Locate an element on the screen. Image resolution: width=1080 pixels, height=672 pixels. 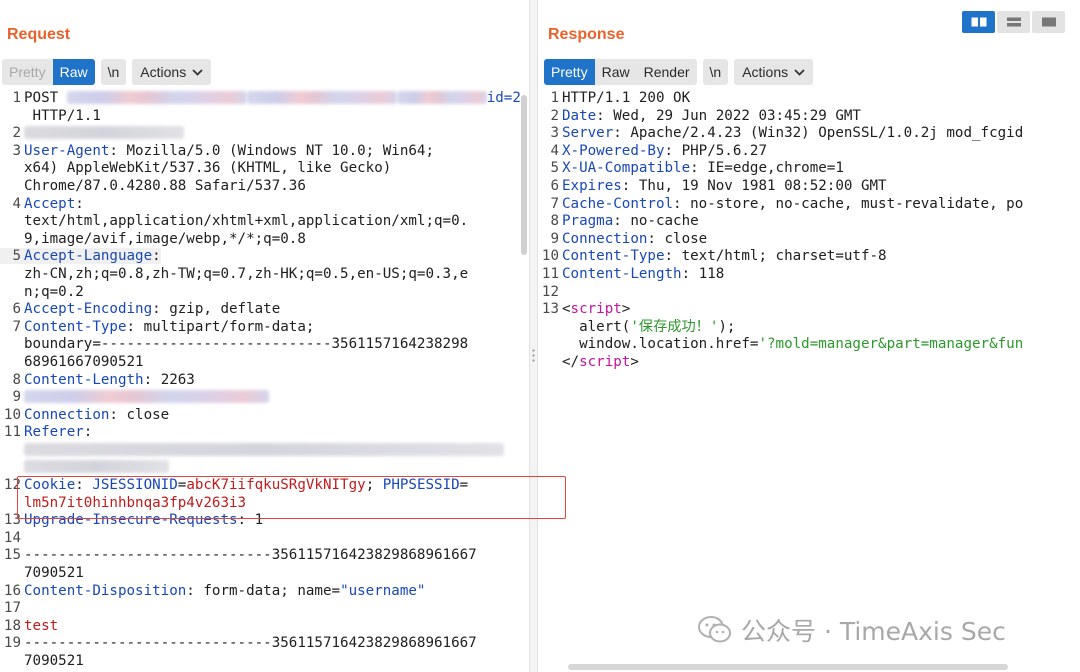
editor-line: 7 Content-Type: multipart/form-data; is located at coordinates (163, 326).